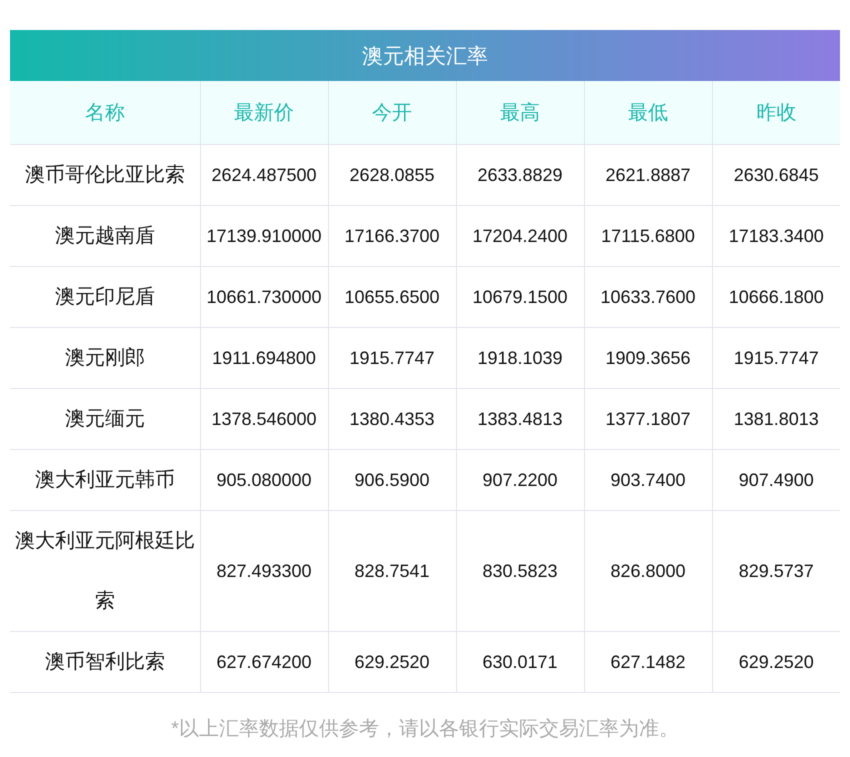 This screenshot has width=850, height=757. Describe the element at coordinates (520, 236) in the screenshot. I see `table-cell: 17204.2400` at that location.